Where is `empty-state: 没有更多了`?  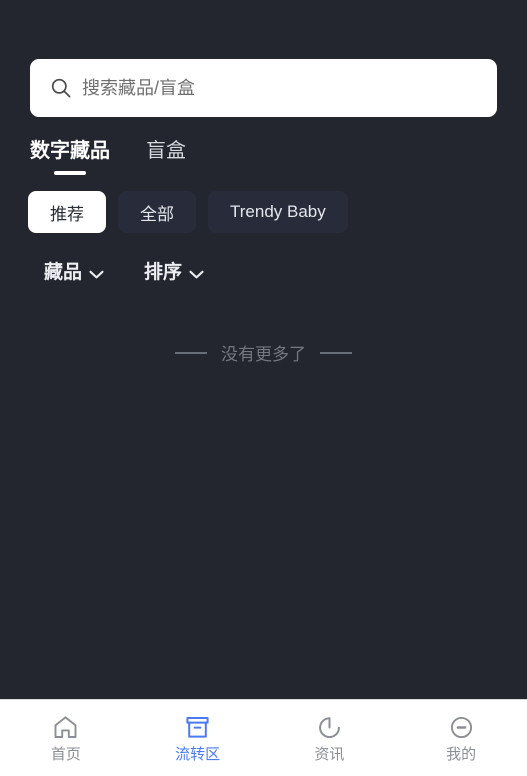
empty-state: 没有更多了 is located at coordinates (263, 352).